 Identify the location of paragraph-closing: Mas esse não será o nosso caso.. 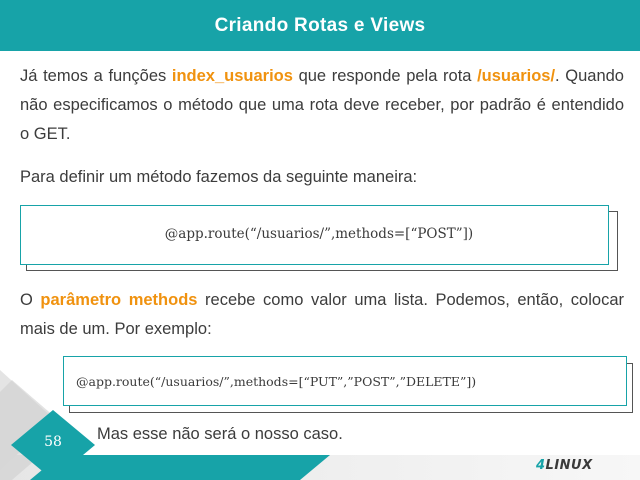
(220, 434).